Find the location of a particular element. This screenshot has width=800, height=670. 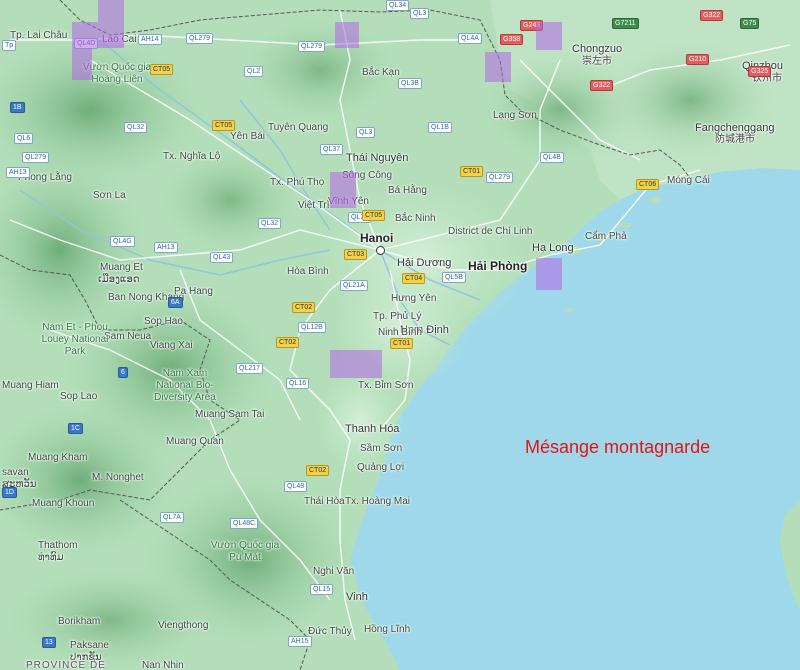

place-label: ເມືອງແອດ is located at coordinates (119, 279).